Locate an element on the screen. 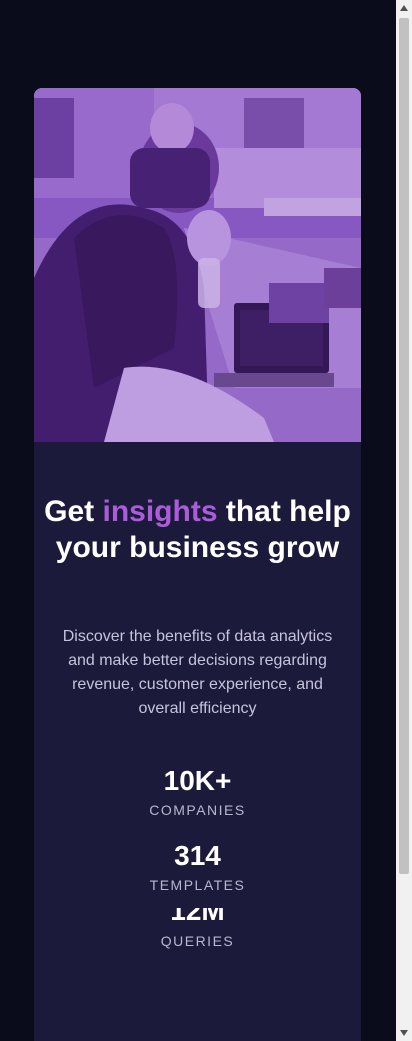 The height and width of the screenshot is (1041, 412). scroll-down-button is located at coordinates (404, 1033).